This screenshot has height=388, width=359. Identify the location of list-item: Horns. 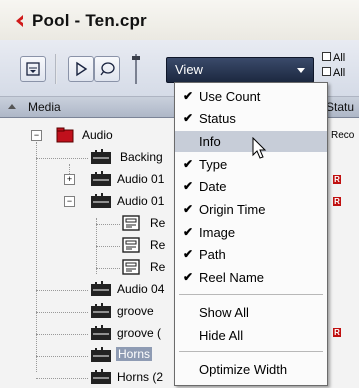
(87, 355).